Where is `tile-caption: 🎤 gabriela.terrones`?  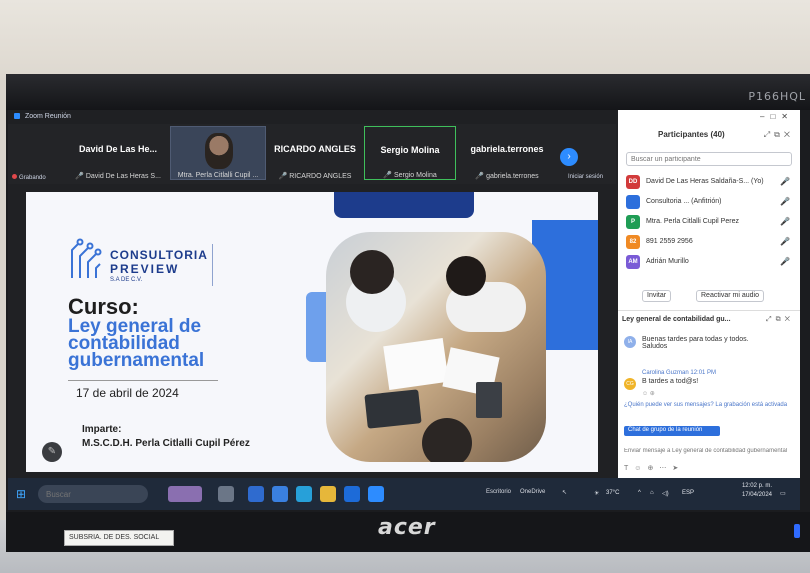
tile-caption: 🎤 gabriela.terrones is located at coordinates (507, 176).